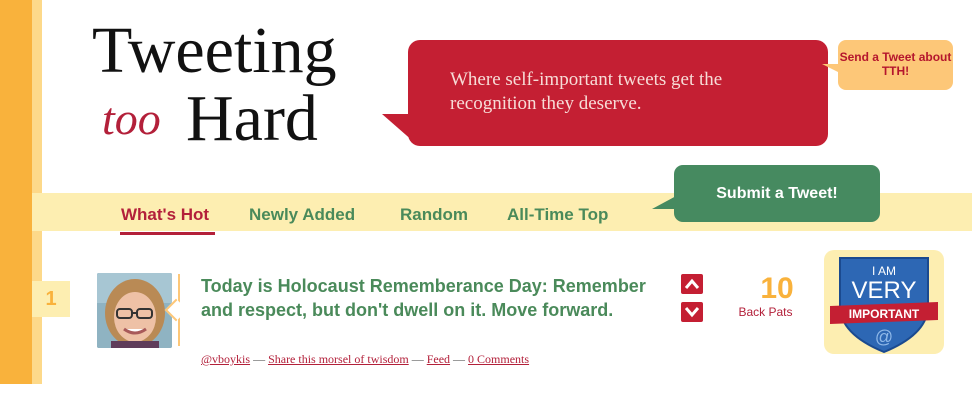 The width and height of the screenshot is (972, 416). I want to click on send-tweet-label: Send a Tweet about TTH!, so click(895, 64).